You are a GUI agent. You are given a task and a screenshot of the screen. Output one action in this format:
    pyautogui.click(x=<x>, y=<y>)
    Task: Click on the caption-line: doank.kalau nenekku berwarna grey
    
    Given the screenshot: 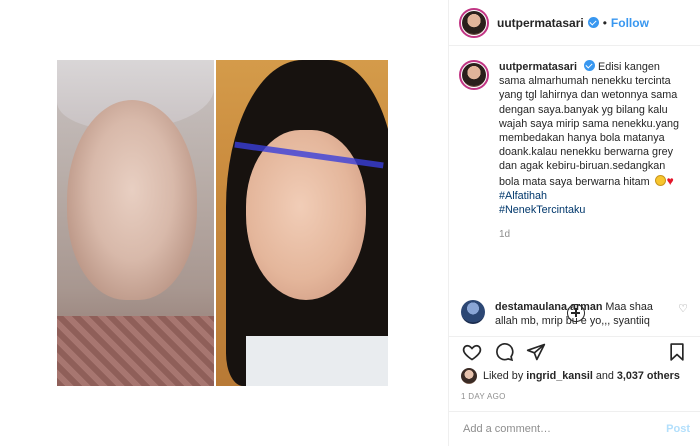 What is the action you would take?
    pyautogui.click(x=586, y=152)
    